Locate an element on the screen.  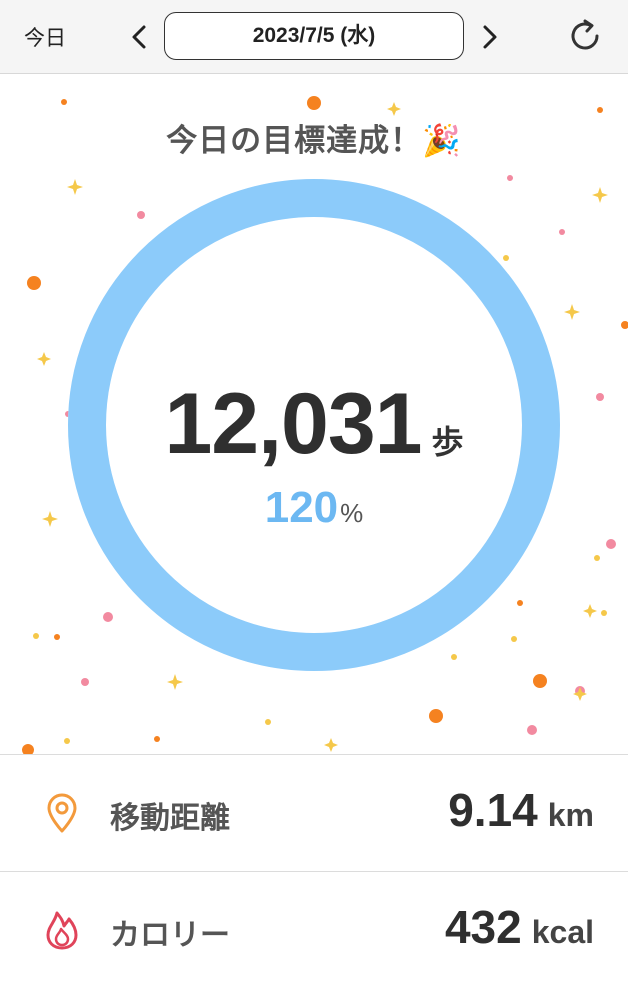
date-selector: 2023/7/5 (水) is located at coordinates (314, 36).